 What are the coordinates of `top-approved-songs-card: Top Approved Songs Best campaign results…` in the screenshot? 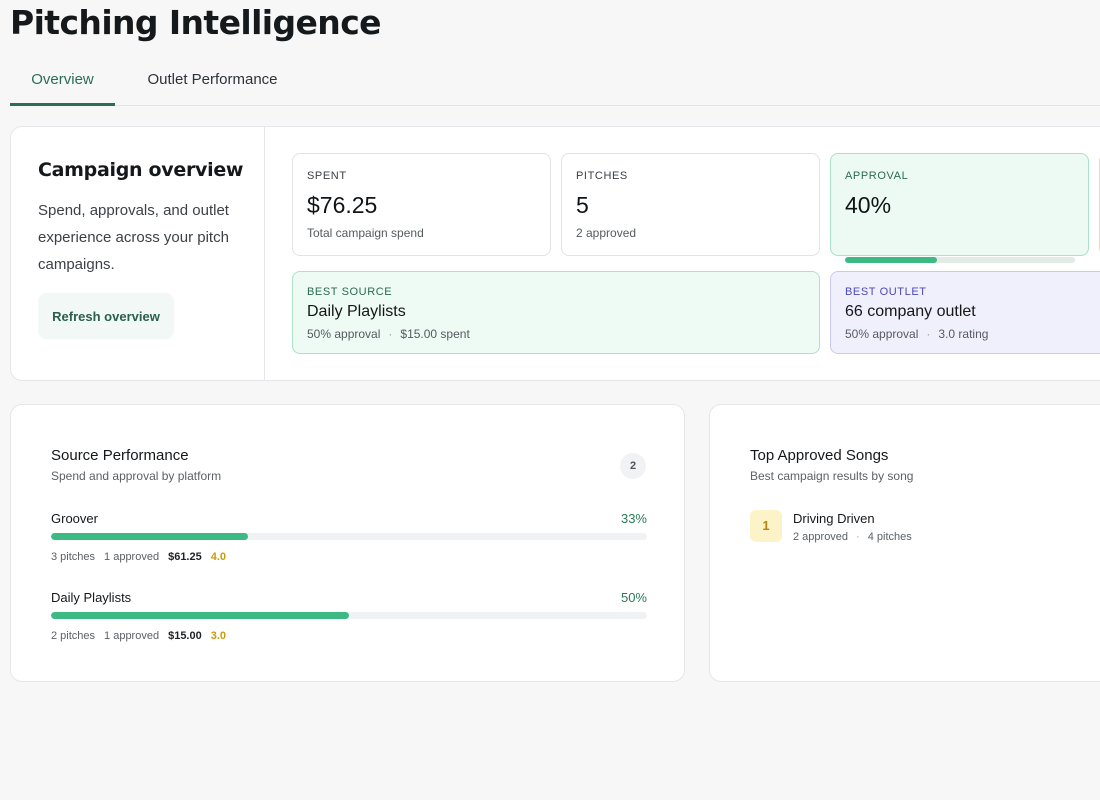 It's located at (904, 543).